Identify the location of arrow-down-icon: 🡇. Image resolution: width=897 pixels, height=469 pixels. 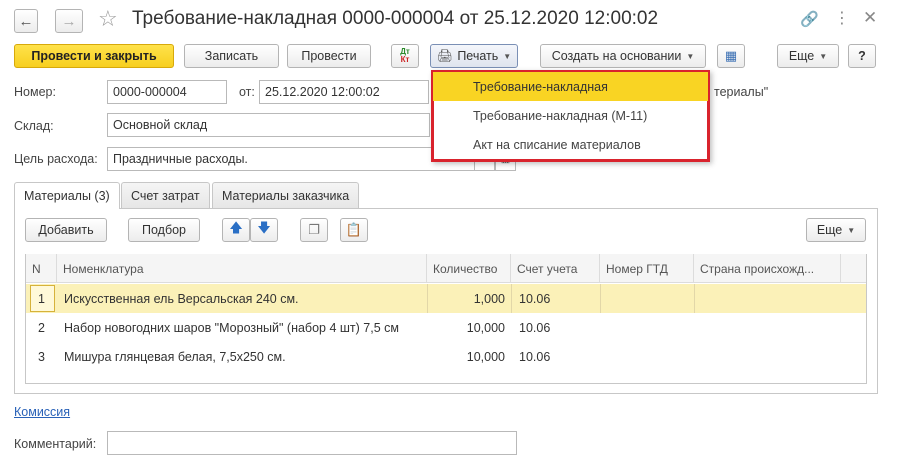
(264, 227).